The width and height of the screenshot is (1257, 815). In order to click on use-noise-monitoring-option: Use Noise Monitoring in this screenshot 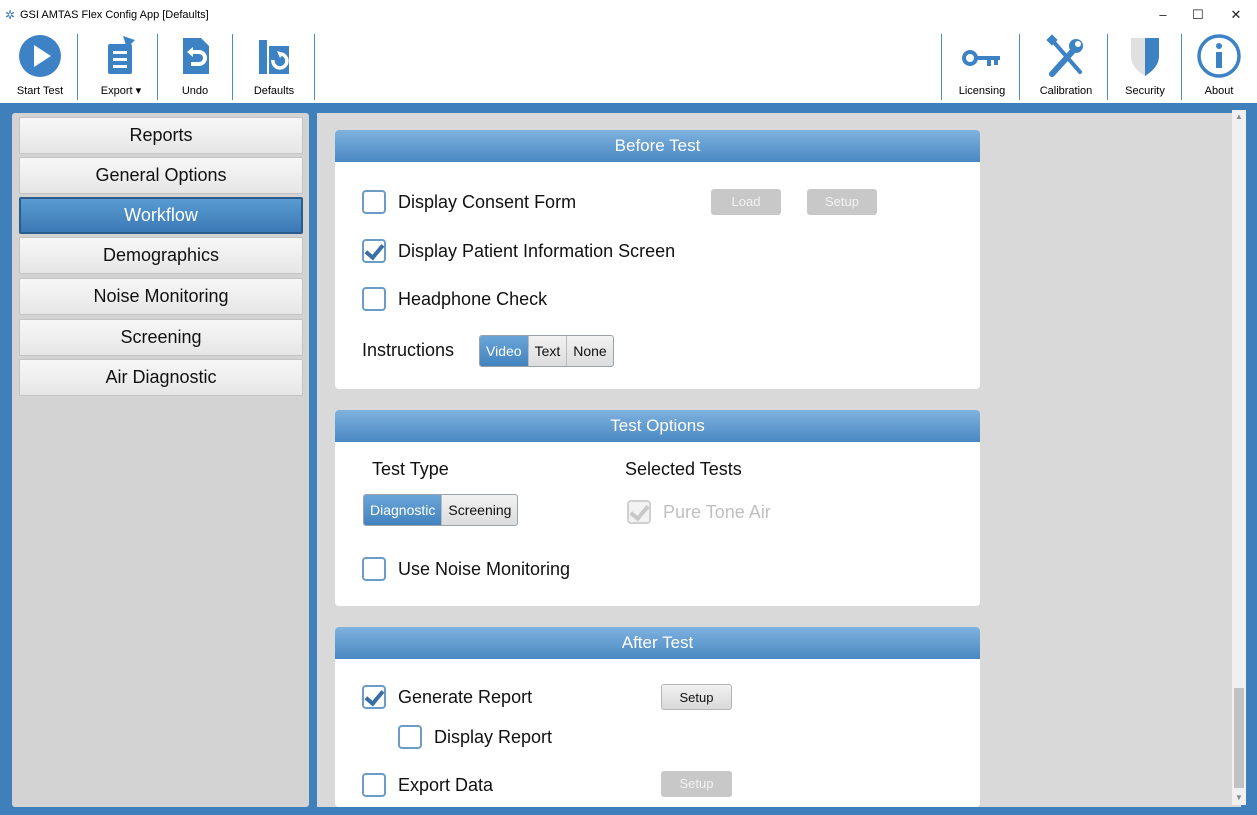, I will do `click(466, 569)`.